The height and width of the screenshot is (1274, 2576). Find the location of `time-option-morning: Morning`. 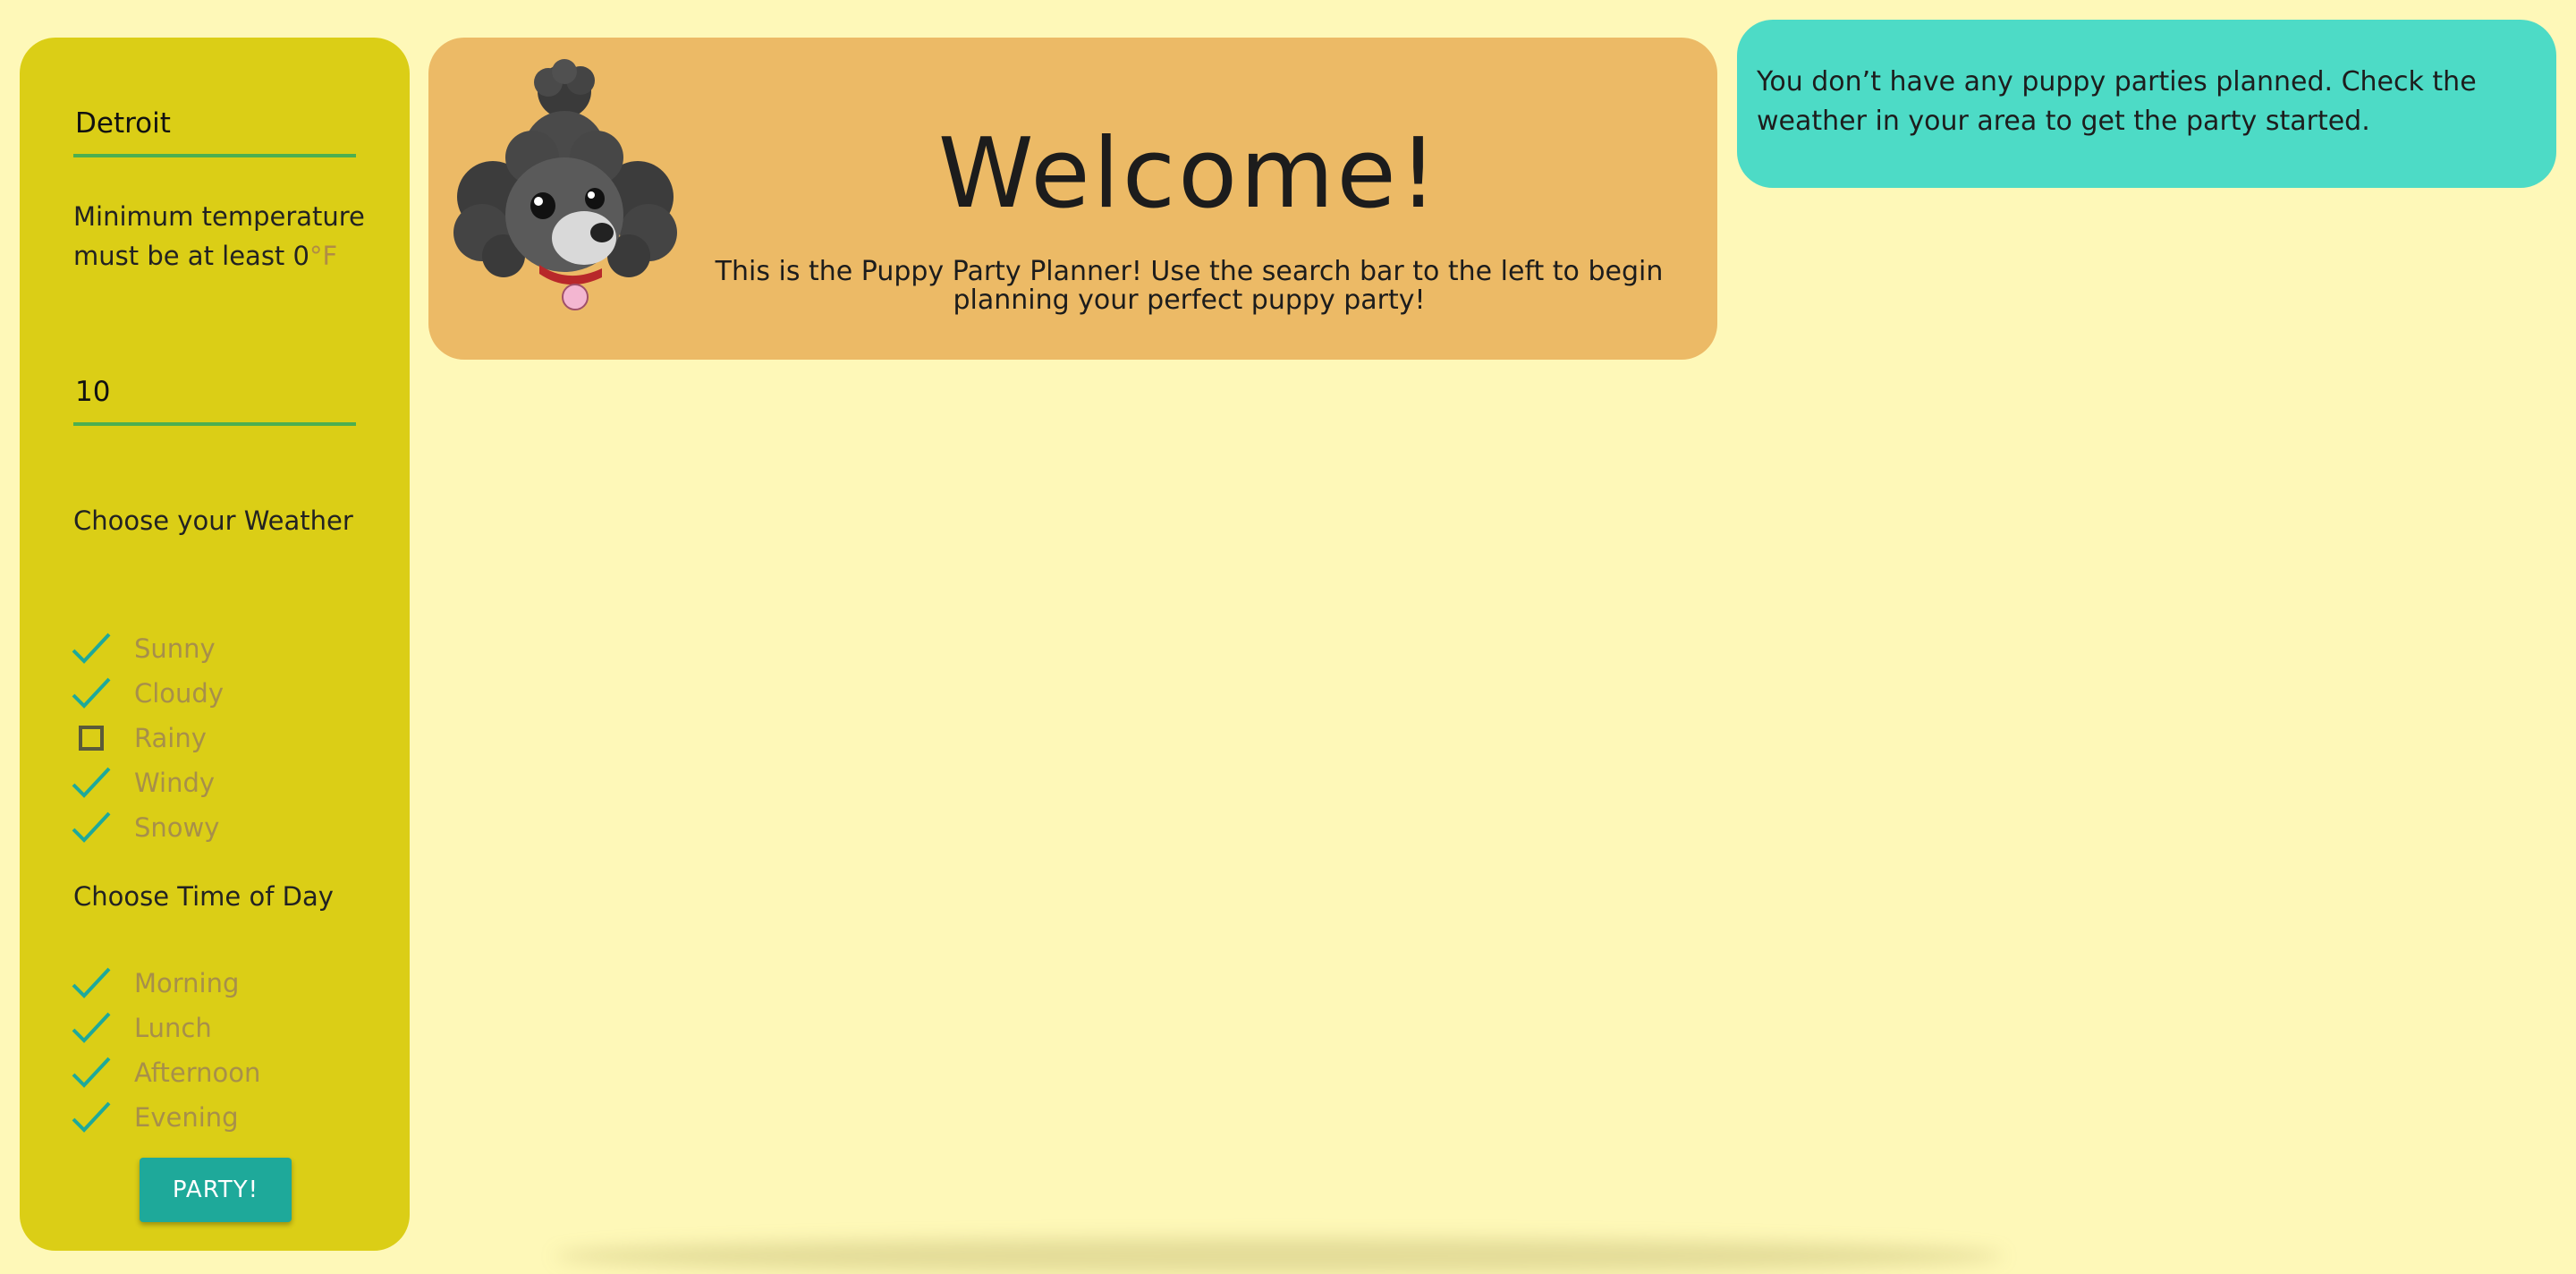

time-option-morning: Morning is located at coordinates (224, 983).